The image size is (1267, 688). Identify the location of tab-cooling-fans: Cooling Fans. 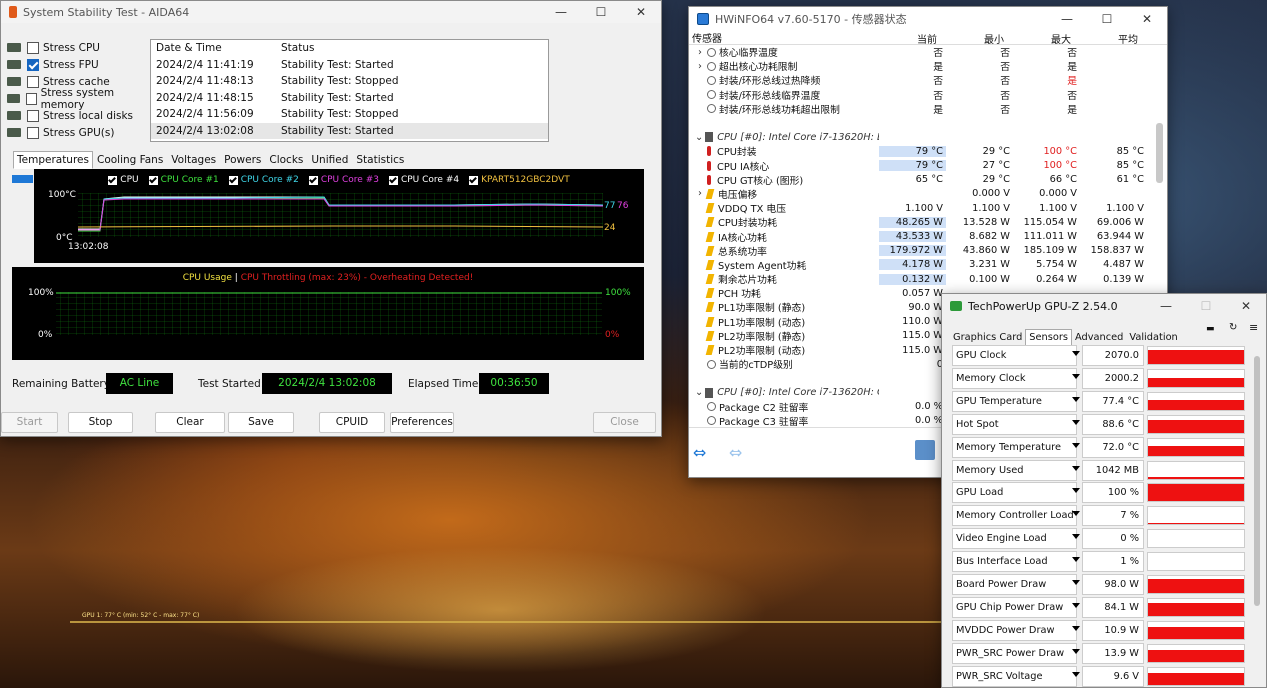
(130, 160).